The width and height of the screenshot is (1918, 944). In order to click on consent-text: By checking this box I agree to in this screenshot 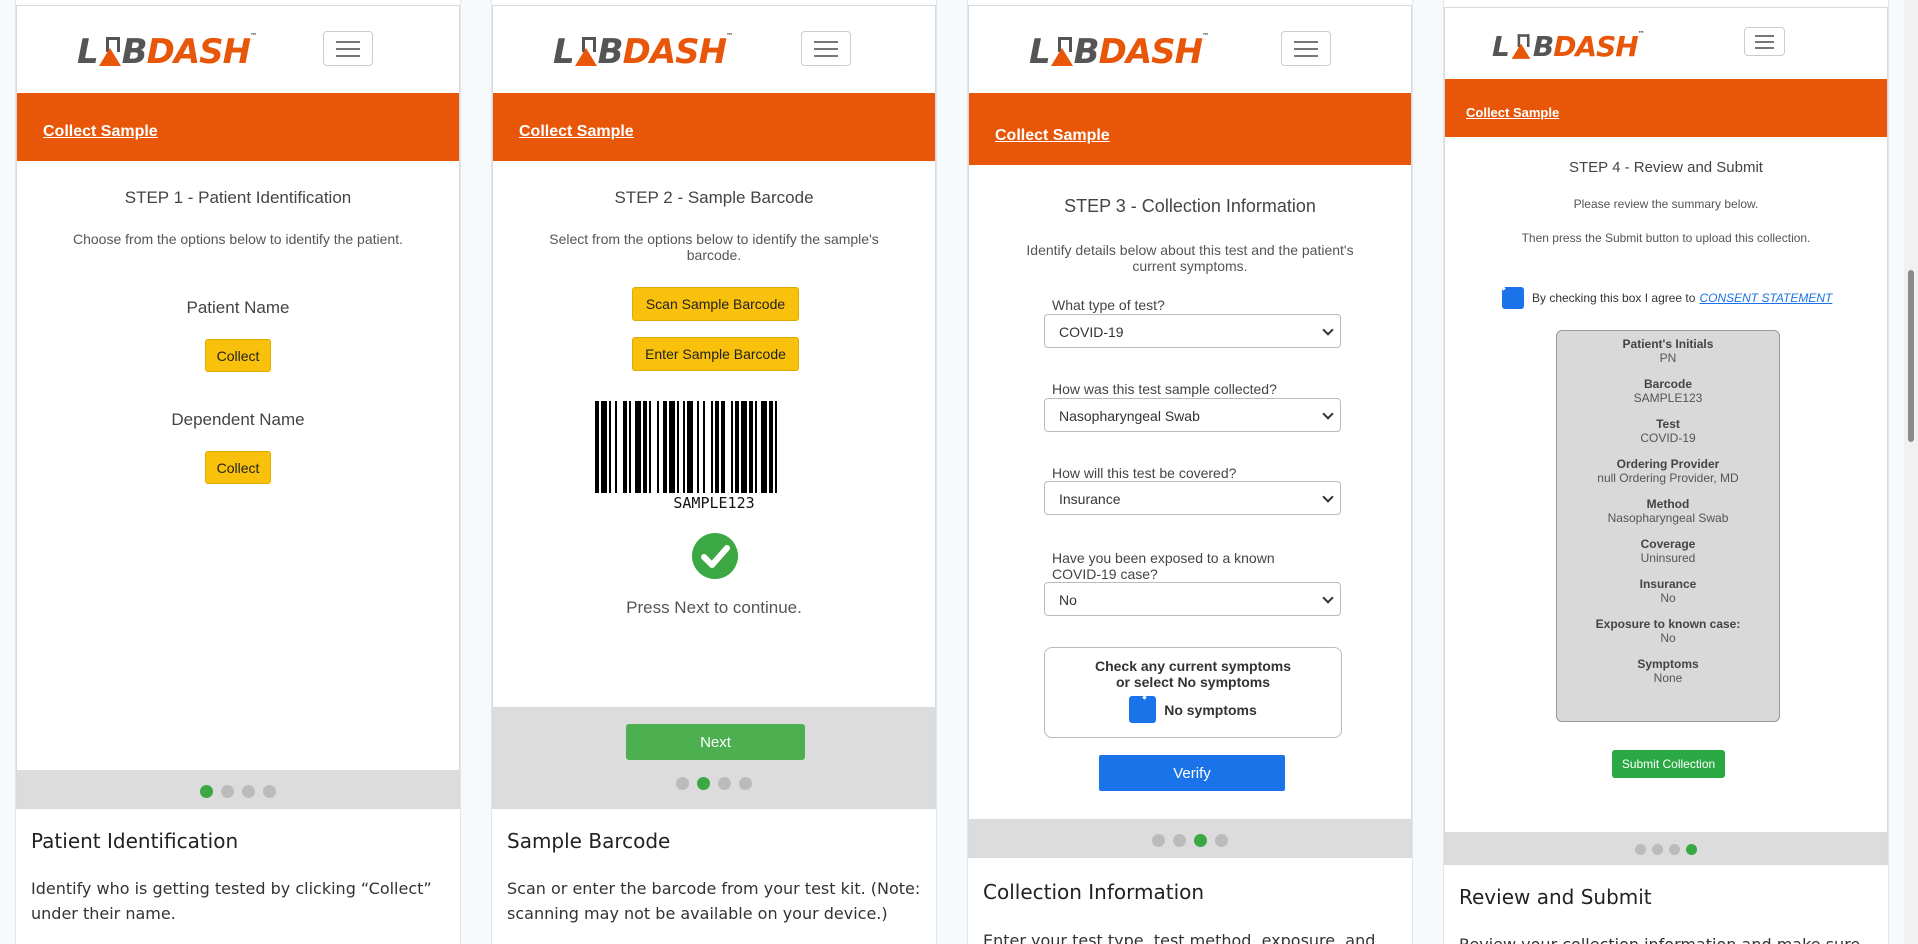, I will do `click(1614, 298)`.